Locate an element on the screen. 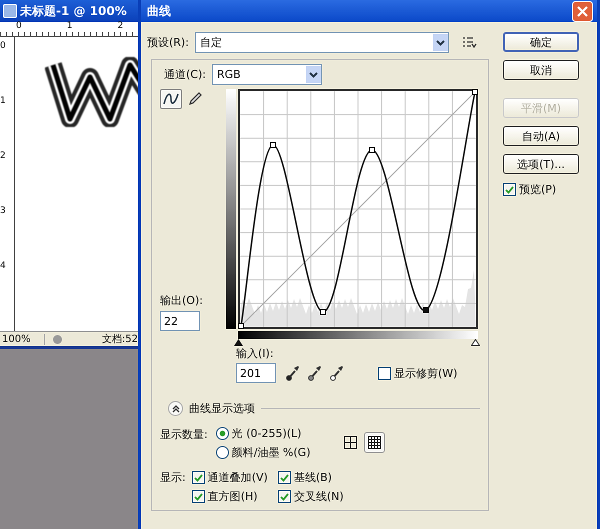 The image size is (600, 529). document-info: 文档:52 is located at coordinates (120, 339).